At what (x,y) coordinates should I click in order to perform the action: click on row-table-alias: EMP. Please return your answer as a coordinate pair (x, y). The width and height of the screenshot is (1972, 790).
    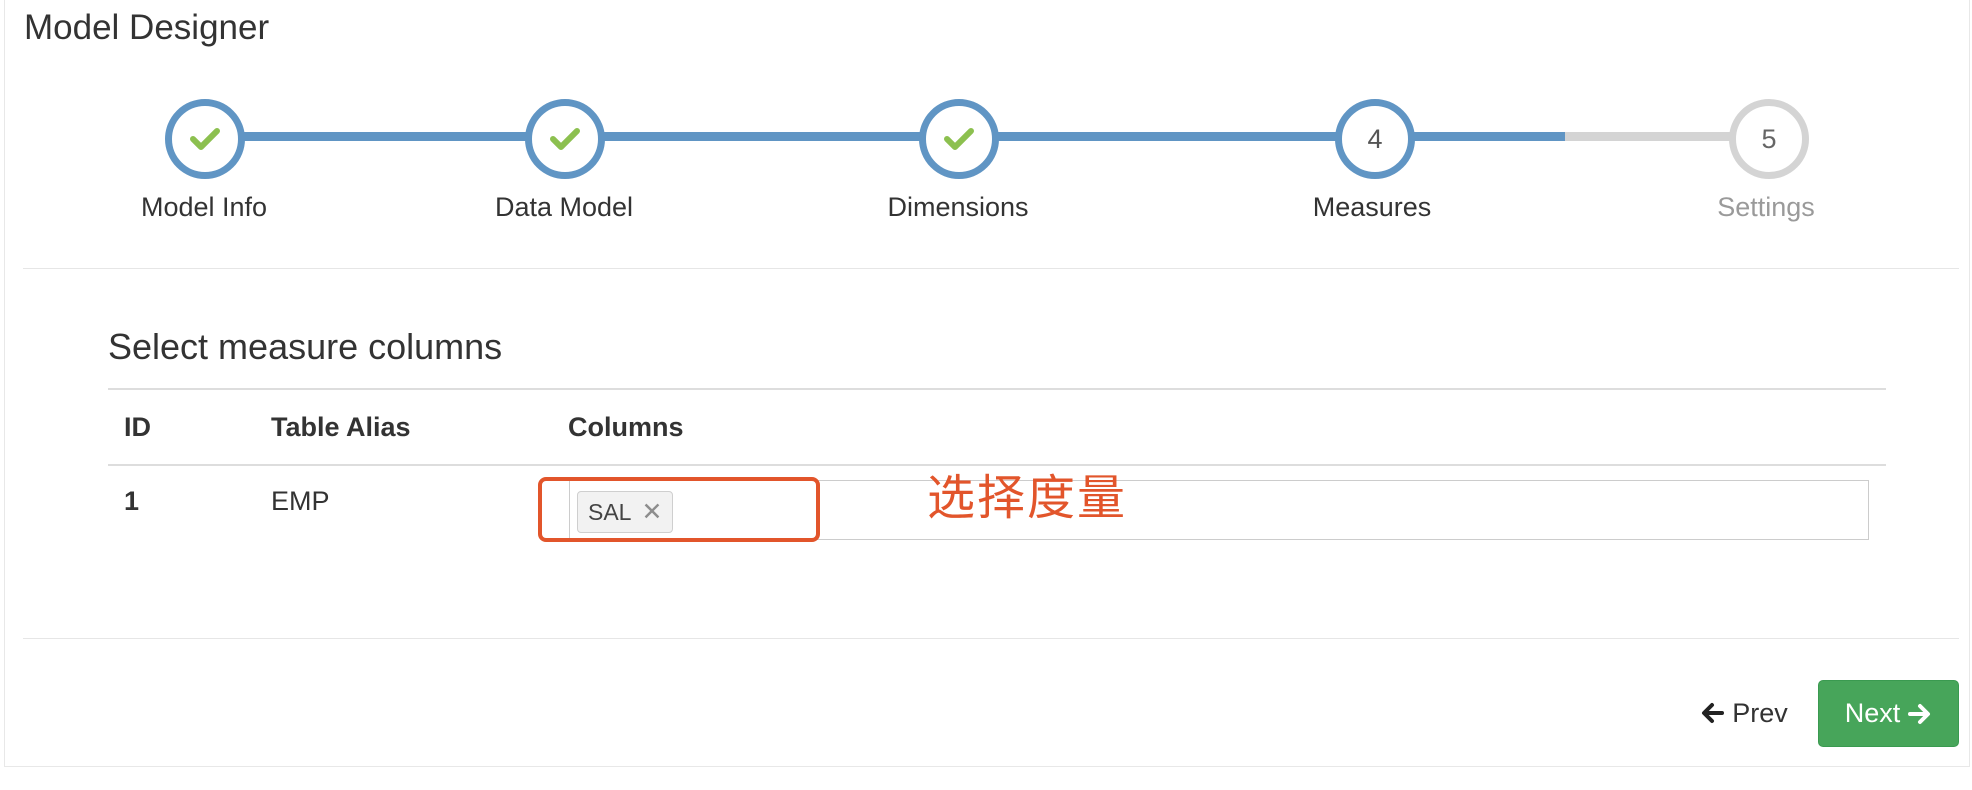
    Looking at the image, I should click on (300, 501).